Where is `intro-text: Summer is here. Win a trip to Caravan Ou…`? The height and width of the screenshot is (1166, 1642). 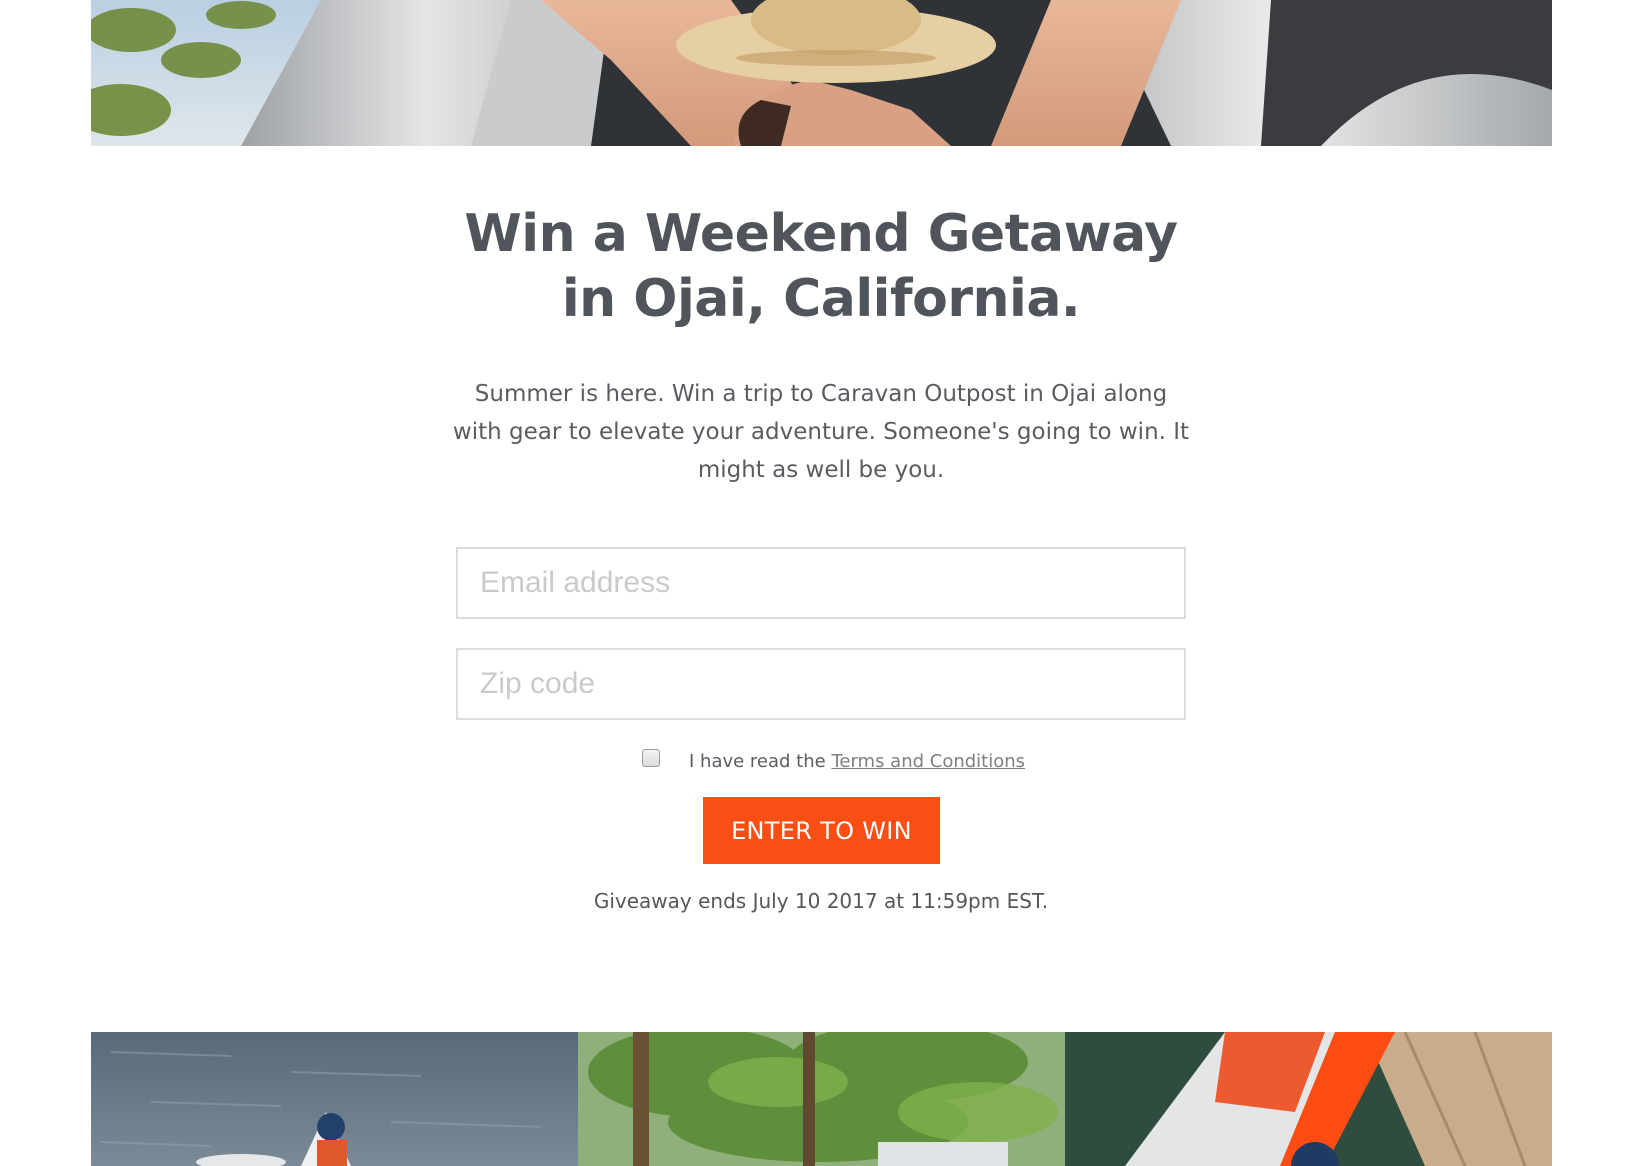 intro-text: Summer is here. Win a trip to Caravan Ou… is located at coordinates (821, 432).